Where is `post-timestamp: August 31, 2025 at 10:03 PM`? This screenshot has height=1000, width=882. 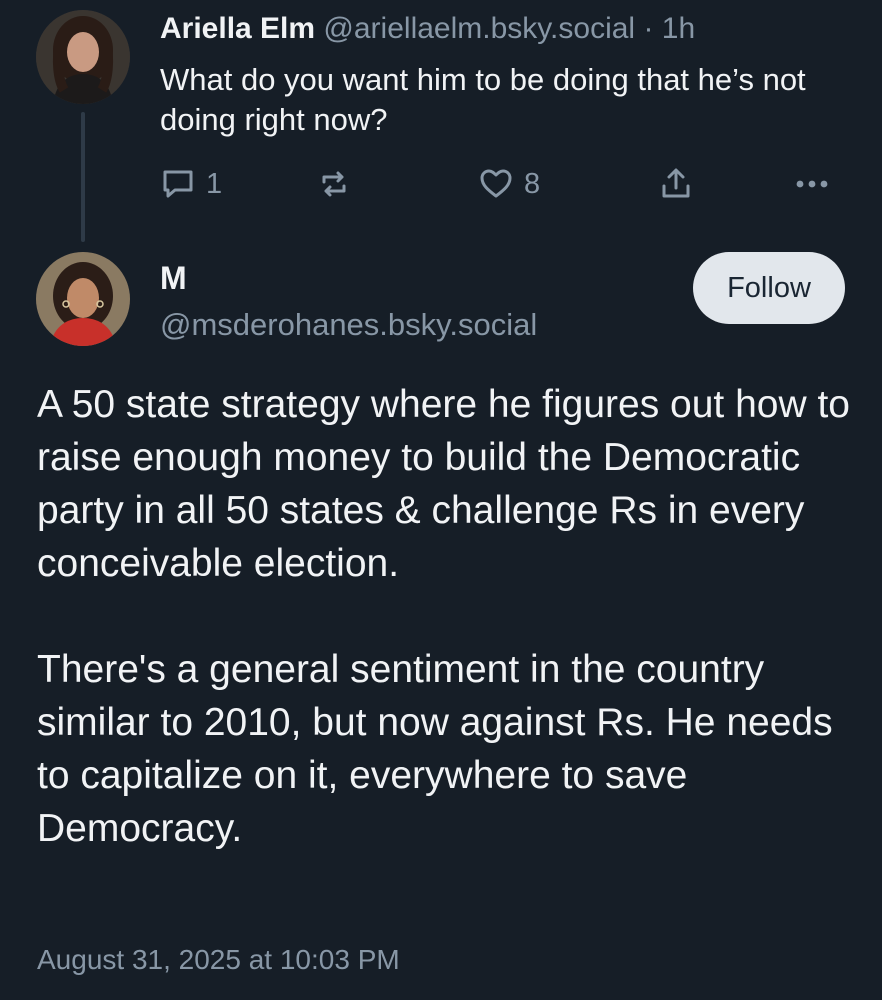
post-timestamp: August 31, 2025 at 10:03 PM is located at coordinates (218, 959).